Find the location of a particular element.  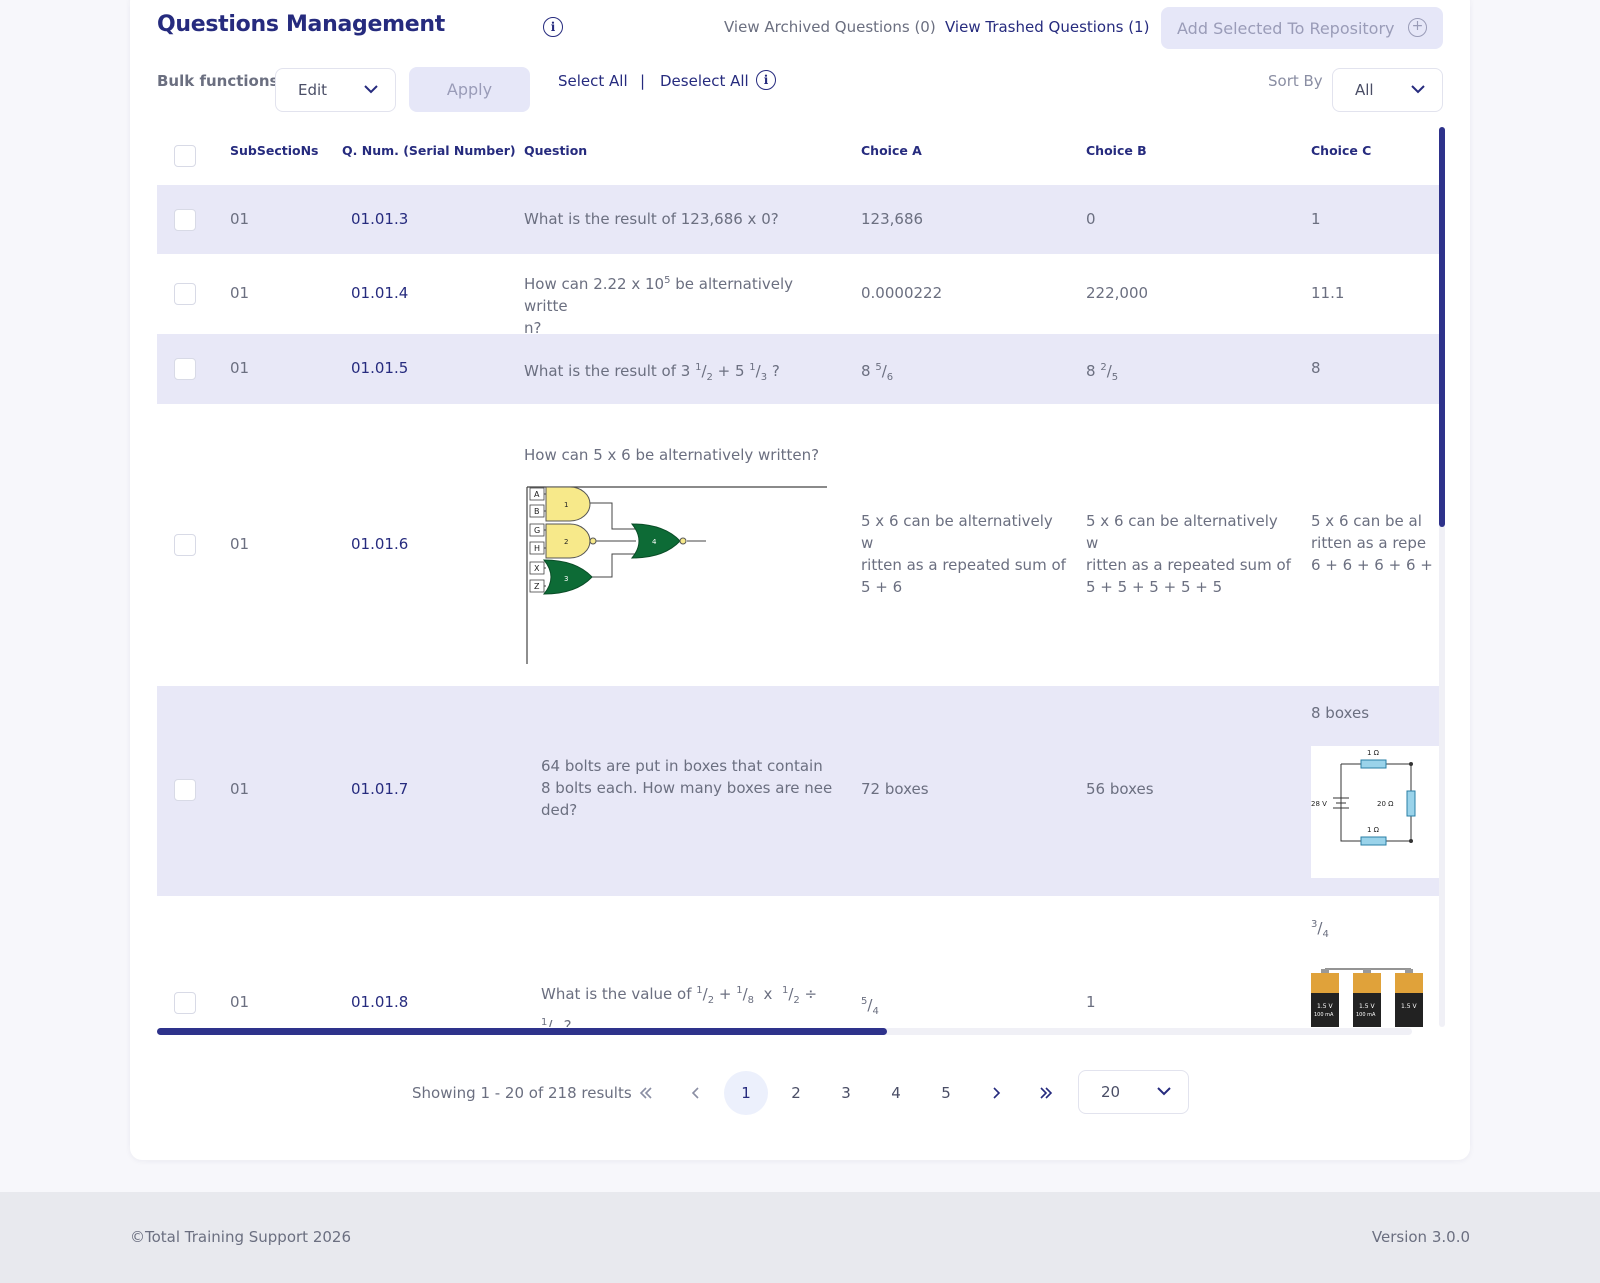

chevron-right-icon is located at coordinates (997, 1093).